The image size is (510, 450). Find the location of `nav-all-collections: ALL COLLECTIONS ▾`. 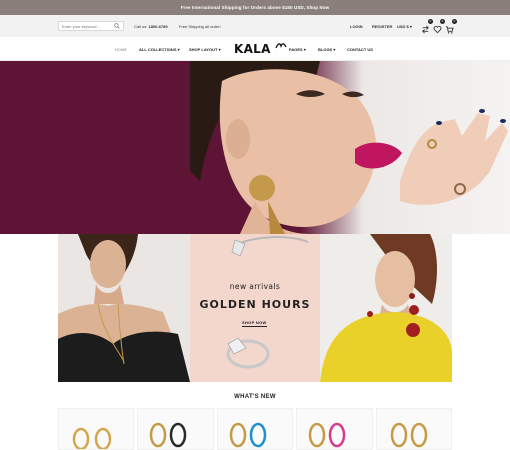

nav-all-collections: ALL COLLECTIONS ▾ is located at coordinates (159, 49).